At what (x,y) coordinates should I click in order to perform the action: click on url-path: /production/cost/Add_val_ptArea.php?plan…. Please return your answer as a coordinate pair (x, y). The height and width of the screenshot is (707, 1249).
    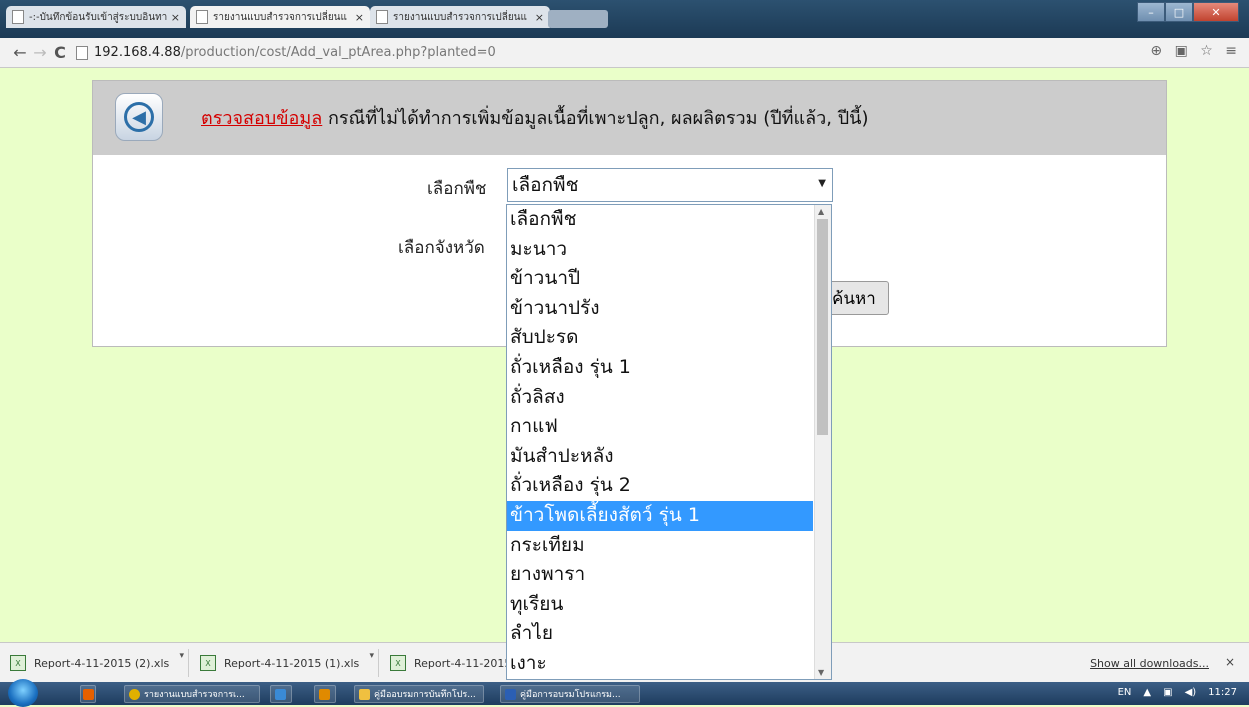
    Looking at the image, I should click on (338, 52).